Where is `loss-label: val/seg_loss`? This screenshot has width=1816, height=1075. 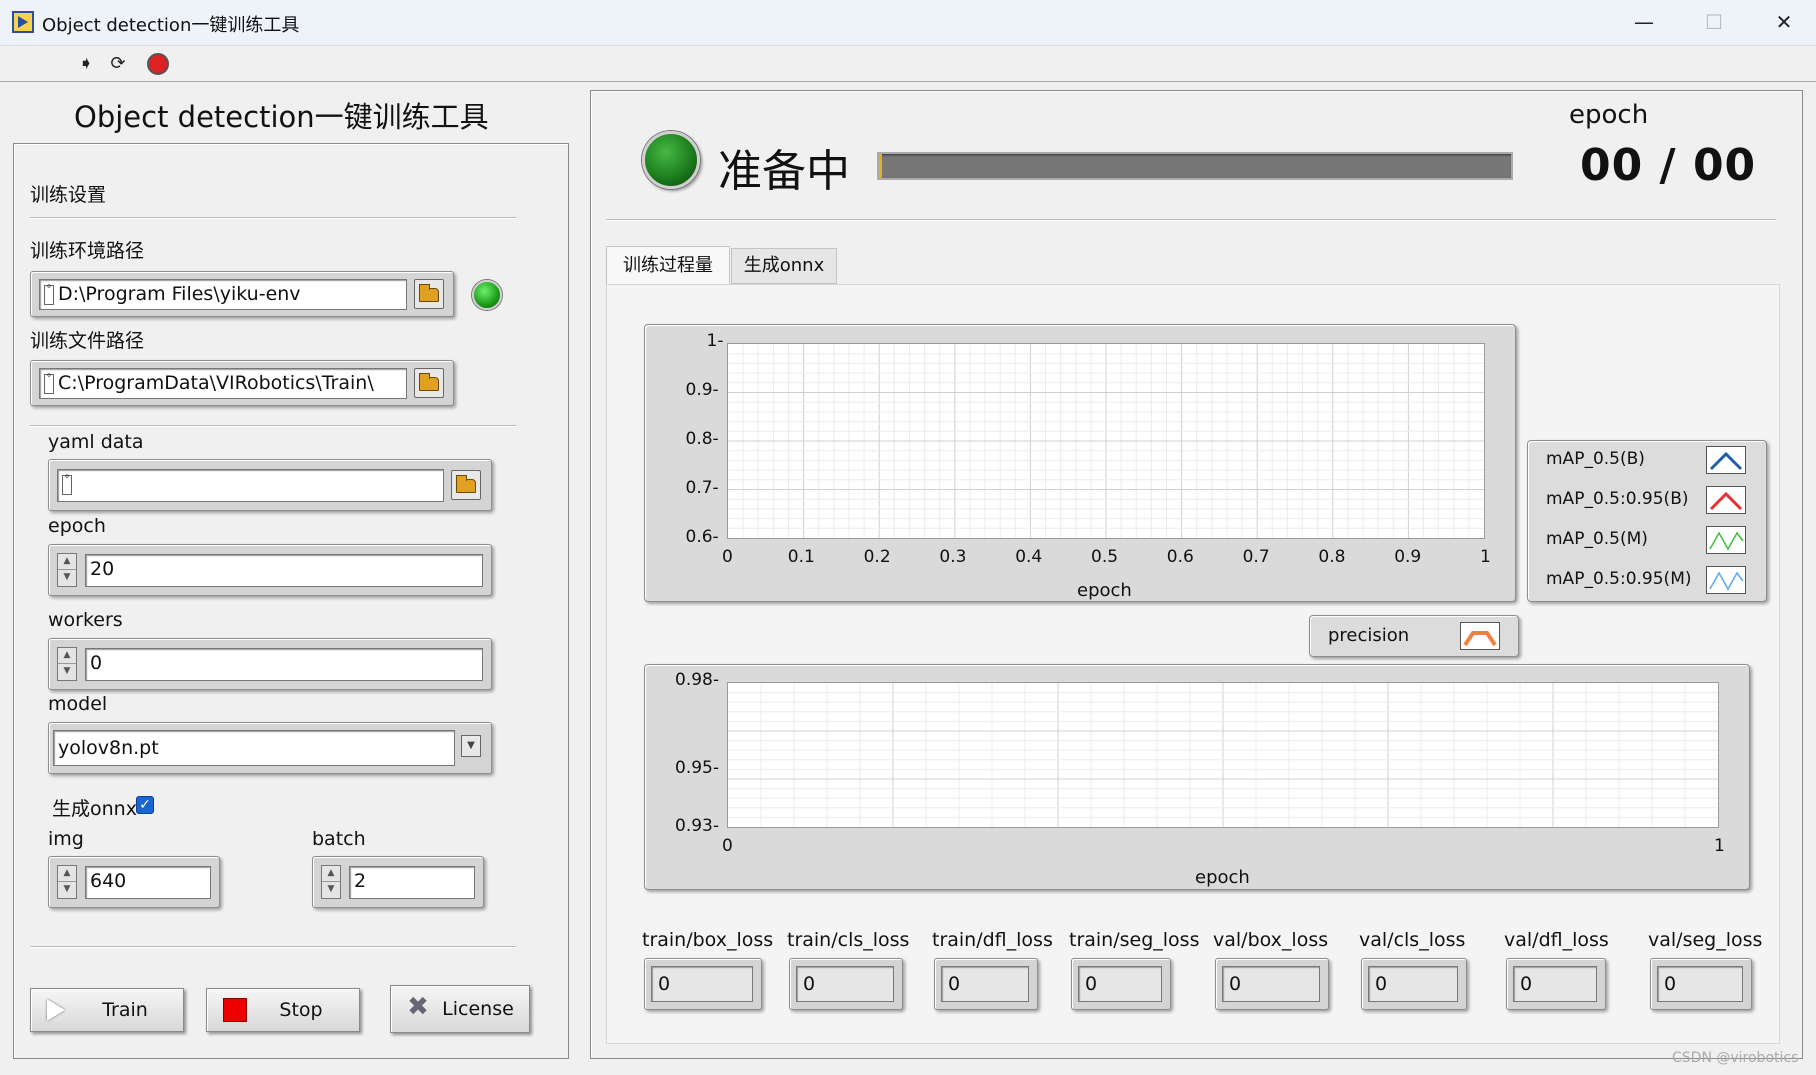 loss-label: val/seg_loss is located at coordinates (1705, 940).